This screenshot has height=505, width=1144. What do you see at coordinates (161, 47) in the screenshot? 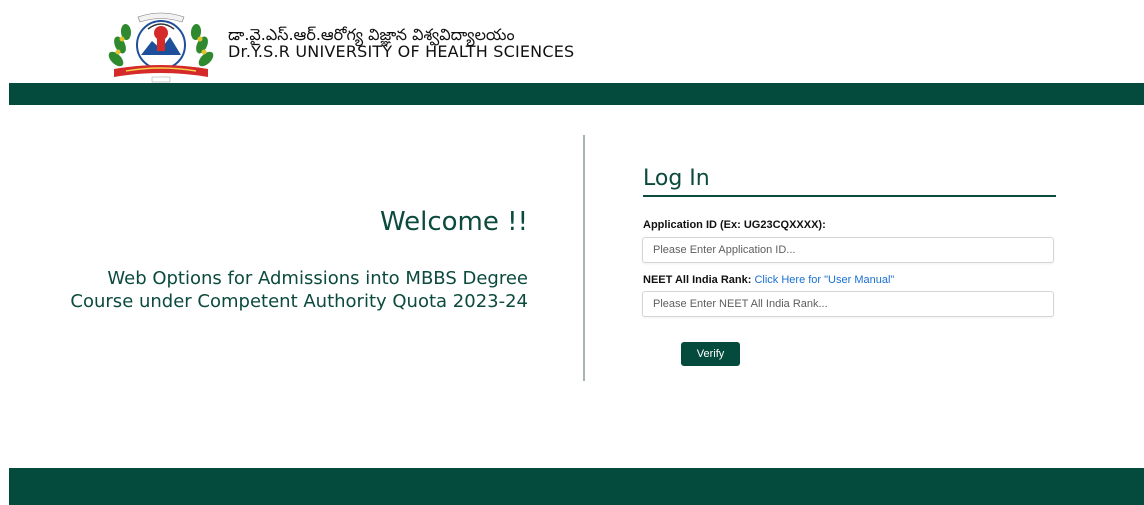
I see `university-emblem-icon` at bounding box center [161, 47].